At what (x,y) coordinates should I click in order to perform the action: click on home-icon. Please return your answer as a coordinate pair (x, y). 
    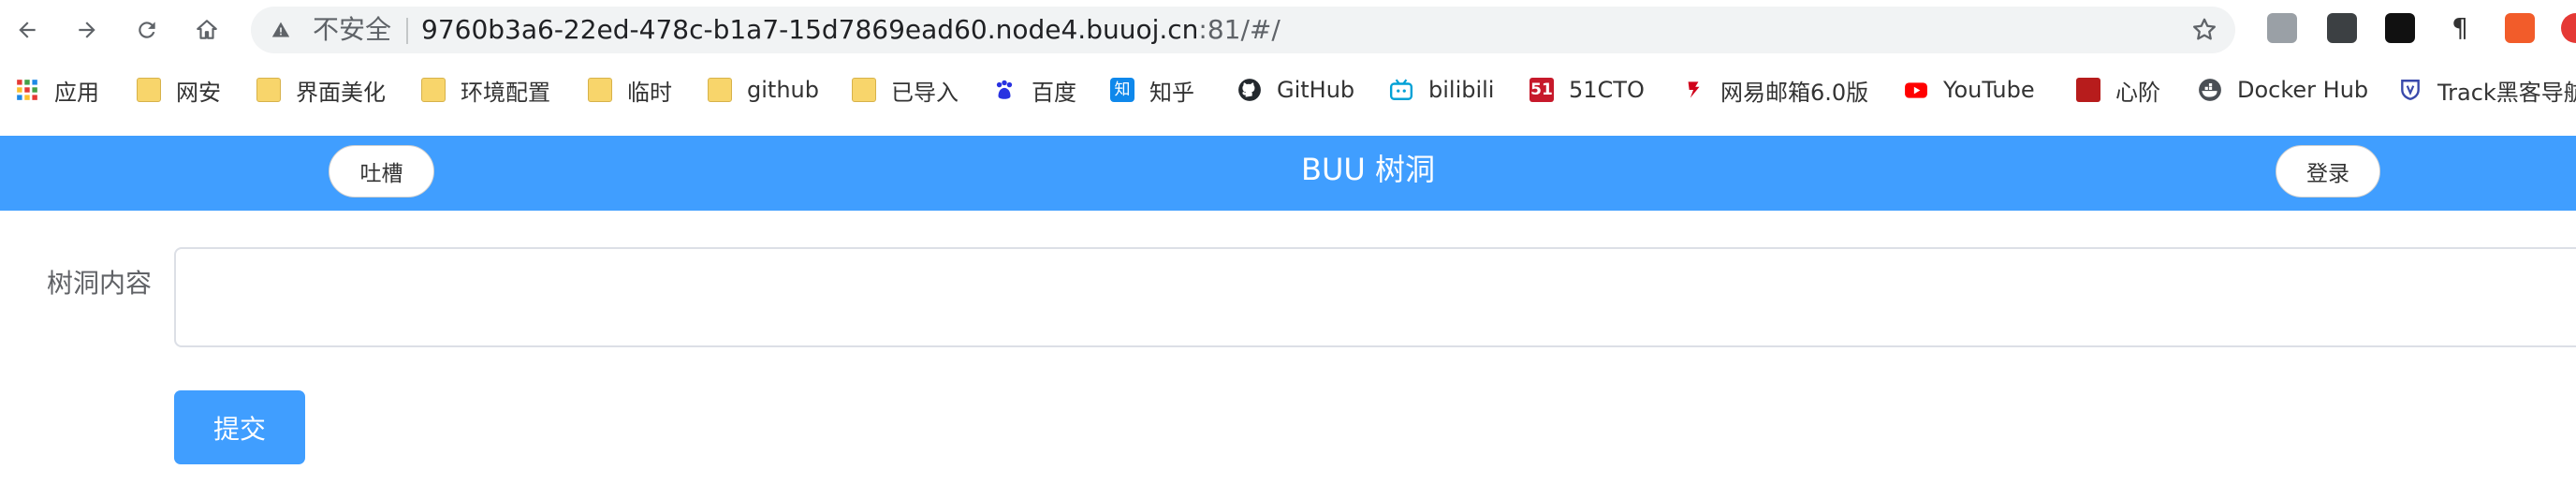
    Looking at the image, I should click on (207, 29).